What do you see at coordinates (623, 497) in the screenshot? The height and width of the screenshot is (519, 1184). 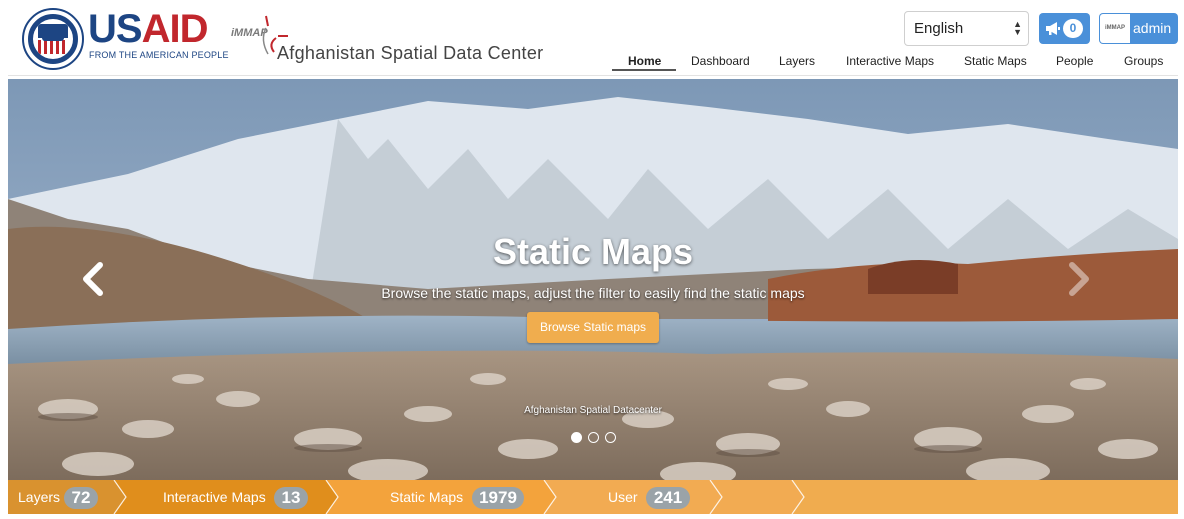 I see `stat-user-label: User` at bounding box center [623, 497].